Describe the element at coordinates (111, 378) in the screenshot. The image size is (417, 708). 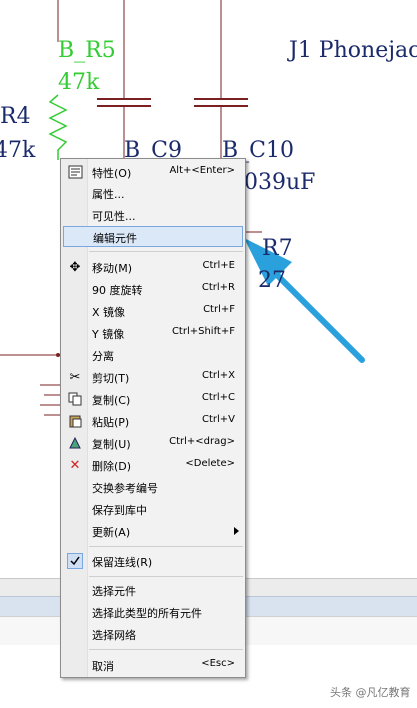
I see `menu-item-label: 剪切(T)` at that location.